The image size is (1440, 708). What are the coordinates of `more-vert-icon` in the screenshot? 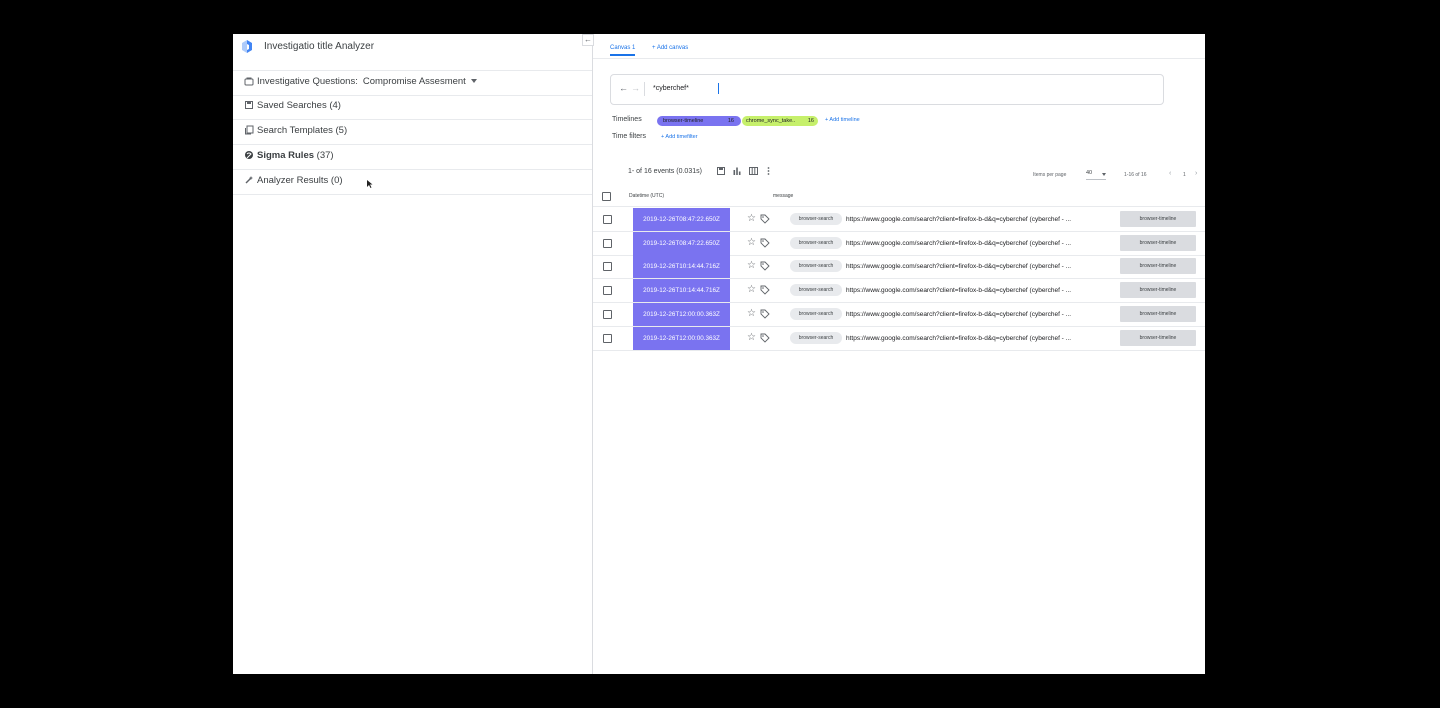 It's located at (768, 172).